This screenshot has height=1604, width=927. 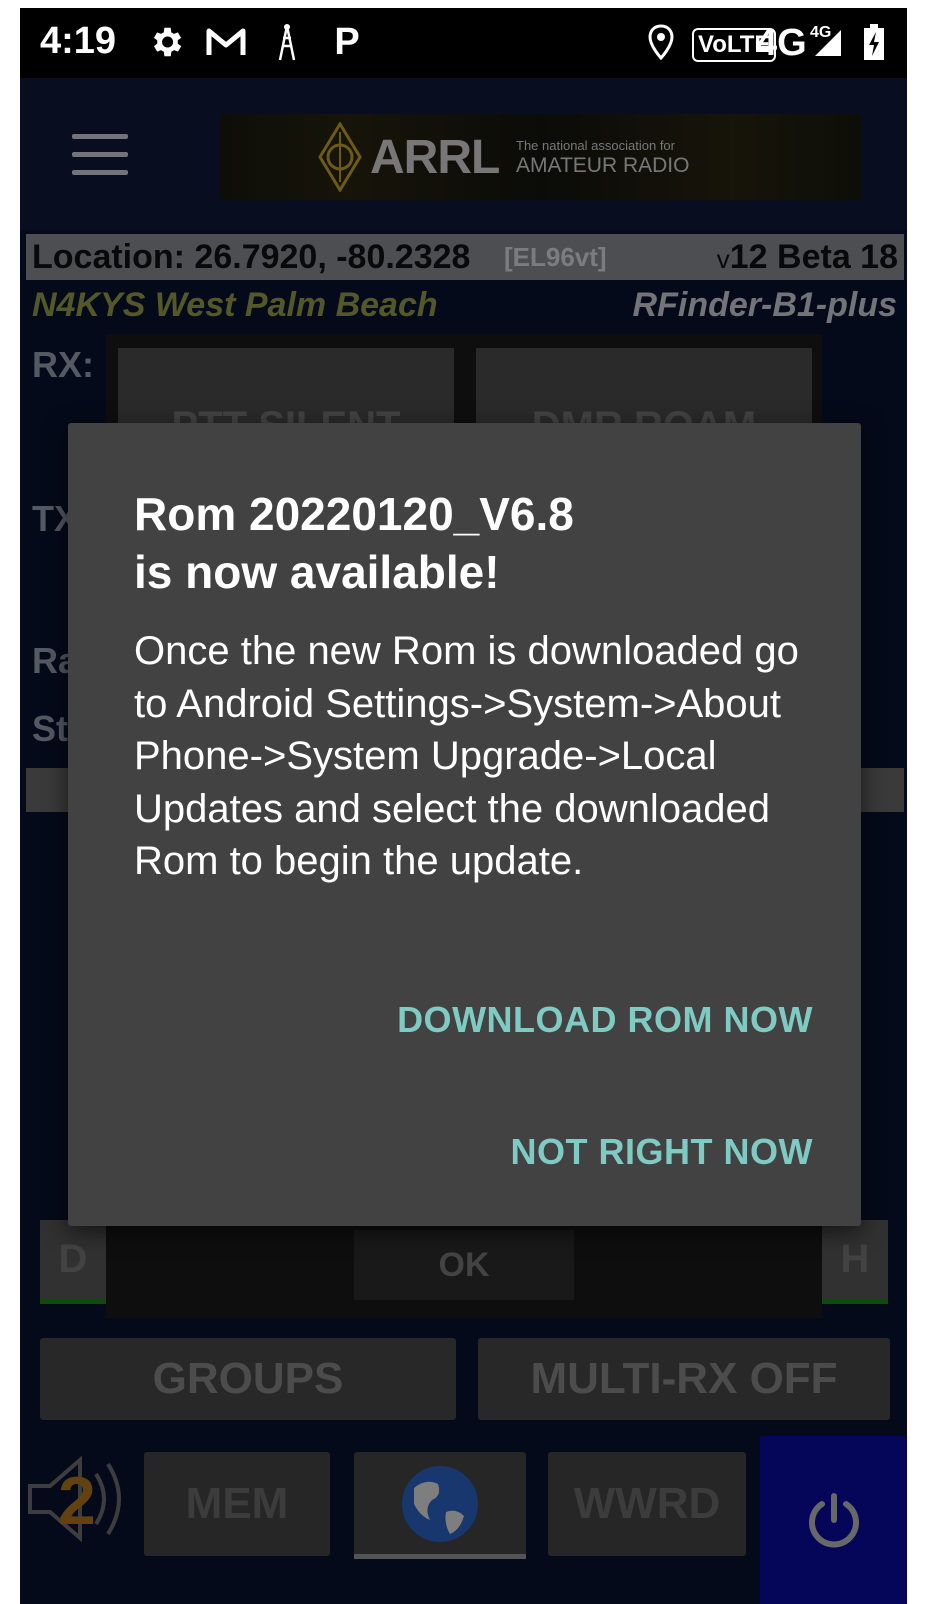 I want to click on gear-icon, so click(x=166, y=42).